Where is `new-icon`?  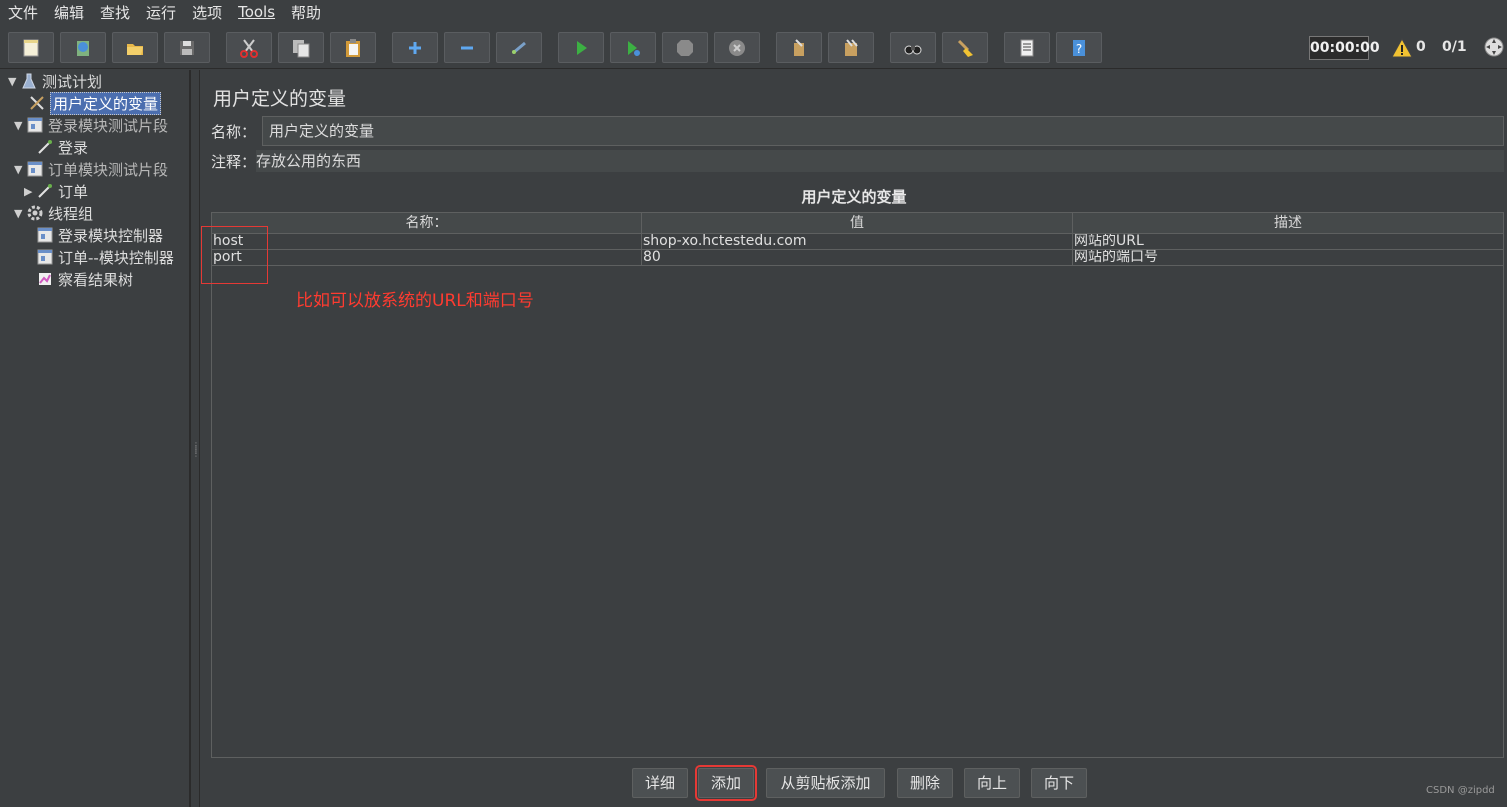
new-icon is located at coordinates (31, 47).